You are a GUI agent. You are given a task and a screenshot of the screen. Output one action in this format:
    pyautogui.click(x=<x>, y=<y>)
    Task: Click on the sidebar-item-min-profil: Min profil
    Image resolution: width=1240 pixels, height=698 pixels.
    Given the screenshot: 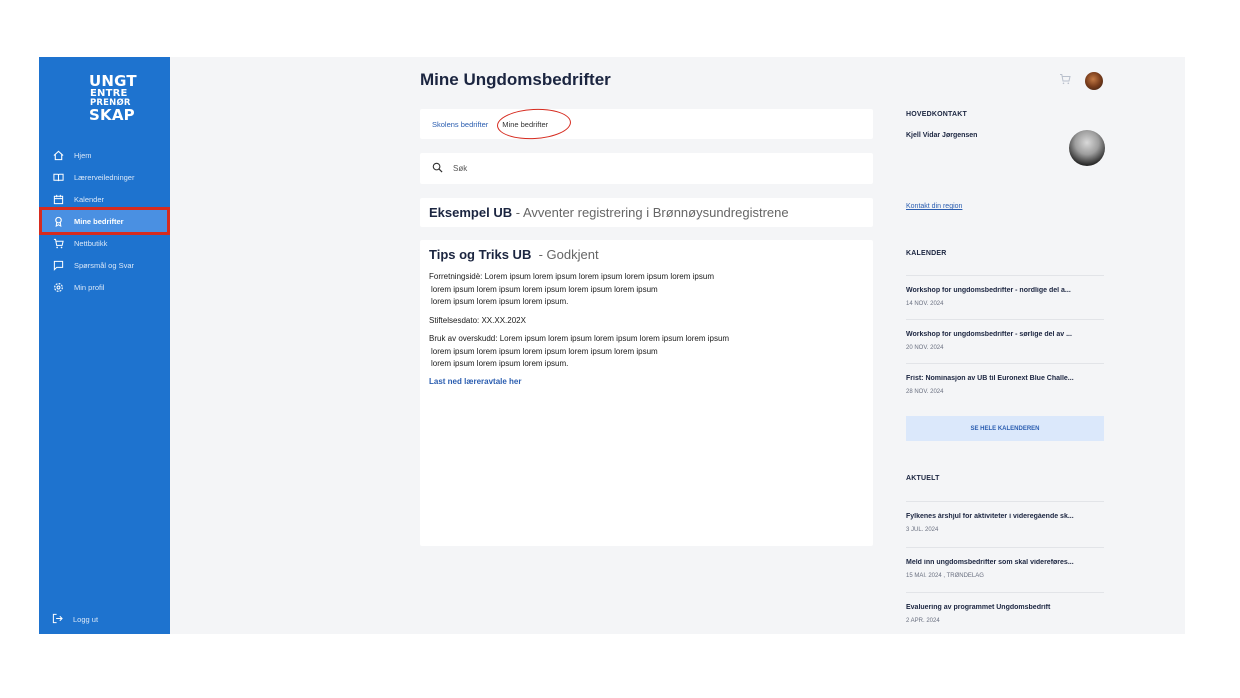 What is the action you would take?
    pyautogui.click(x=104, y=287)
    